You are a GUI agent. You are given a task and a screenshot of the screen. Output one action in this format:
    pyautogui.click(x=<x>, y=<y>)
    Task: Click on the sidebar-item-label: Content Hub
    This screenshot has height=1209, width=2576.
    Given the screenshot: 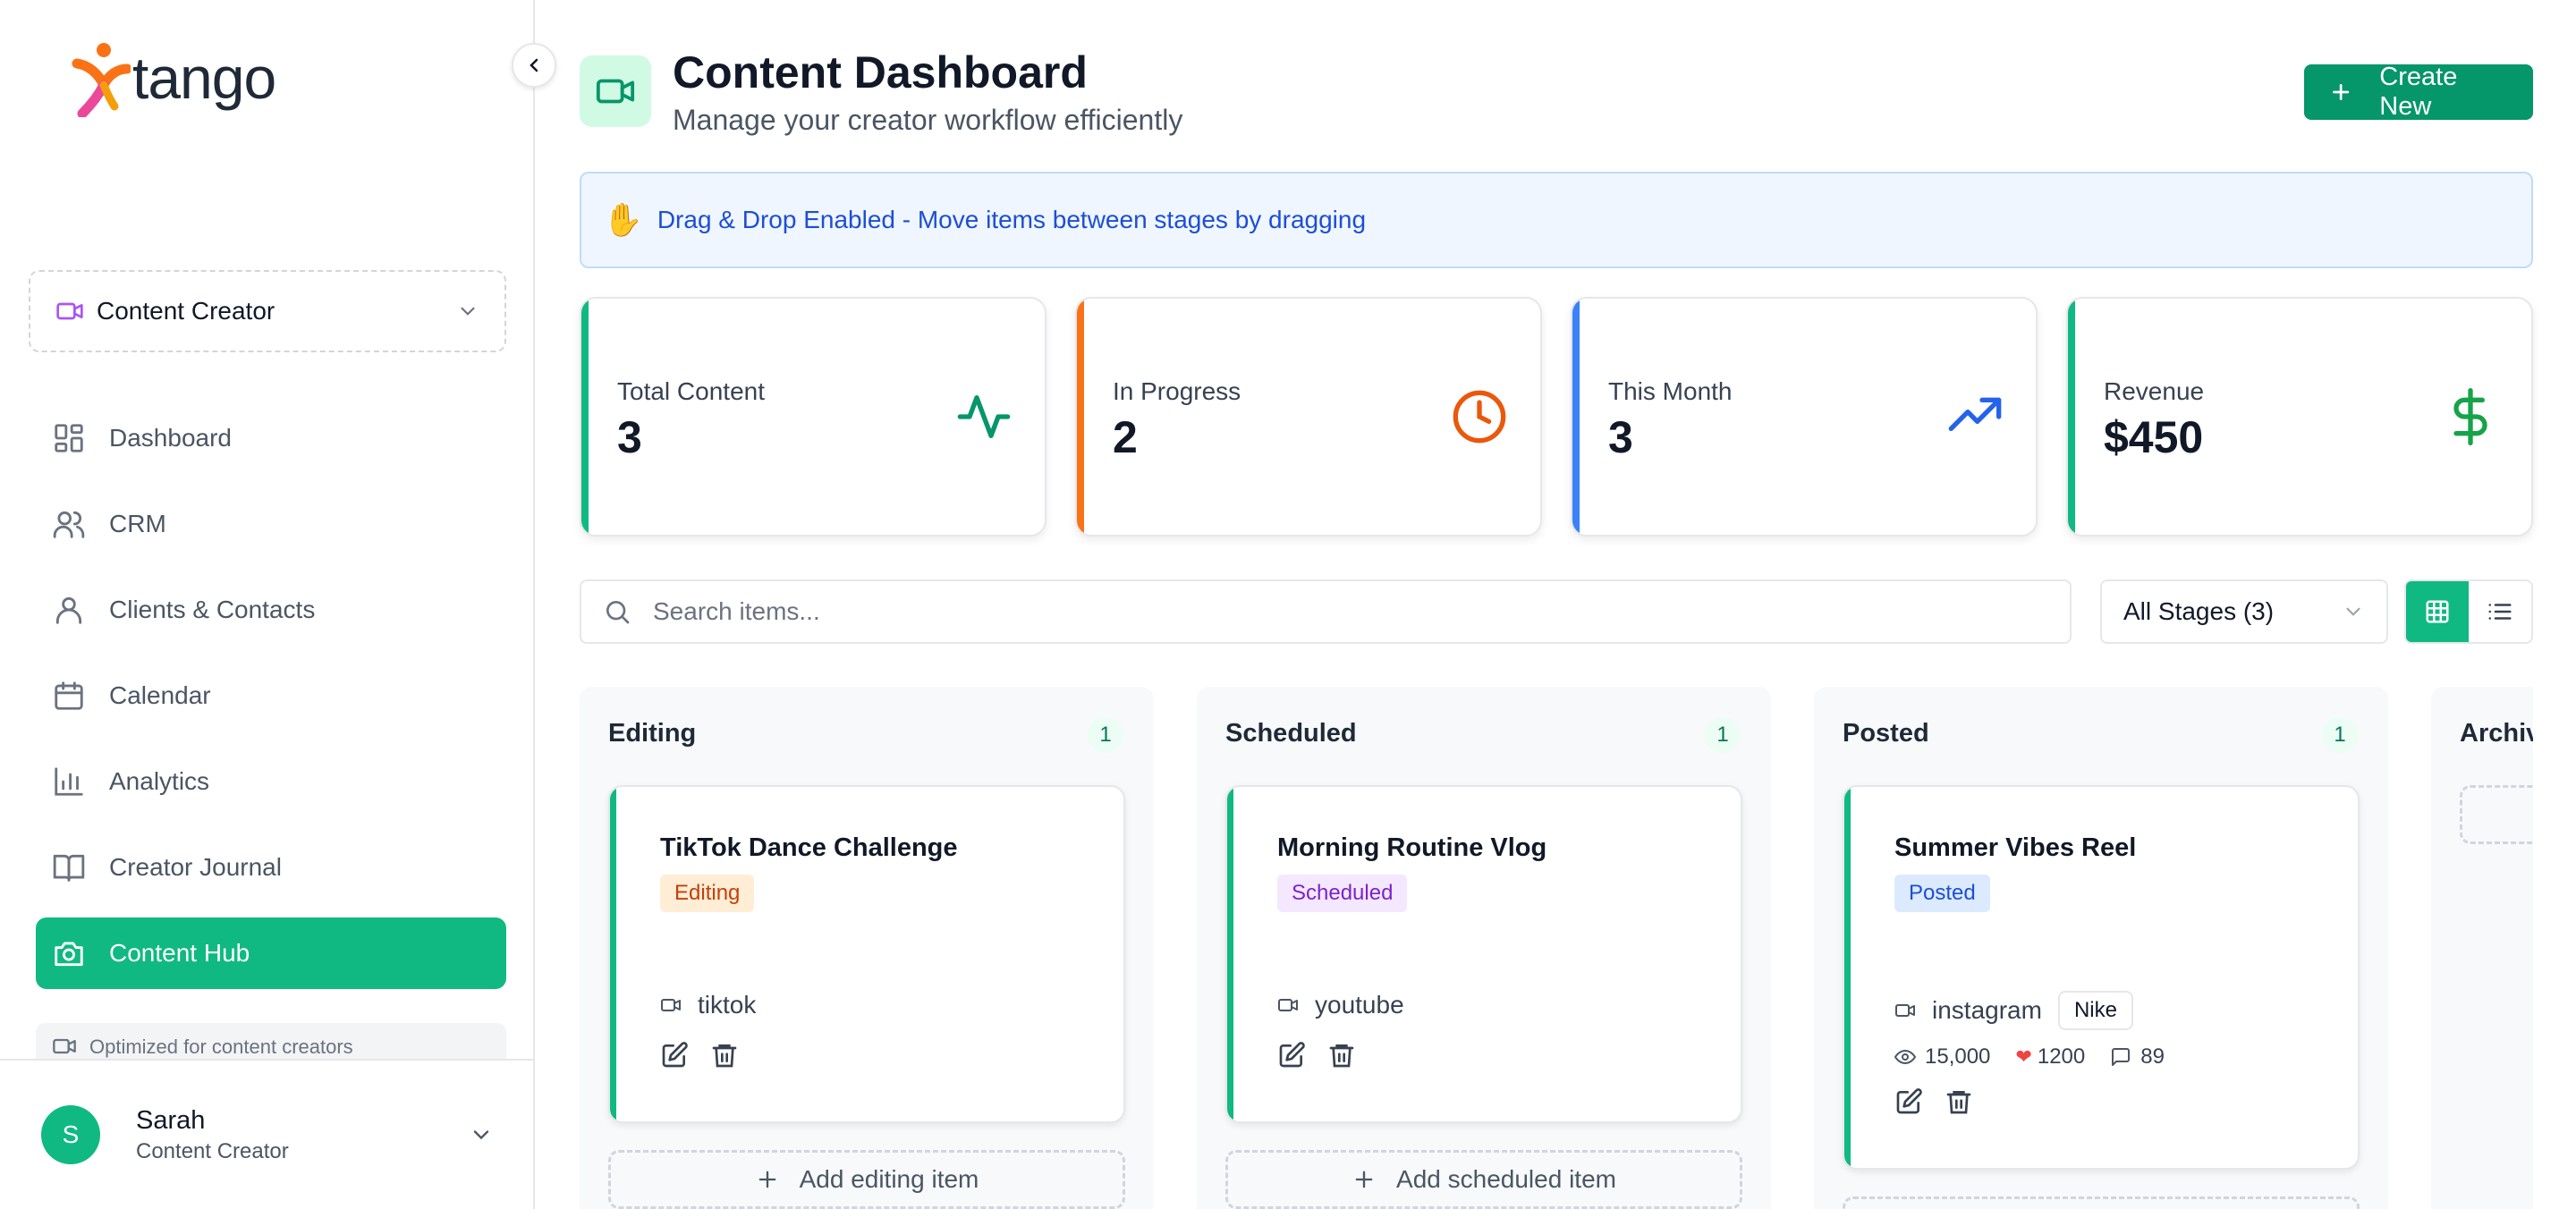 What is the action you would take?
    pyautogui.click(x=179, y=953)
    